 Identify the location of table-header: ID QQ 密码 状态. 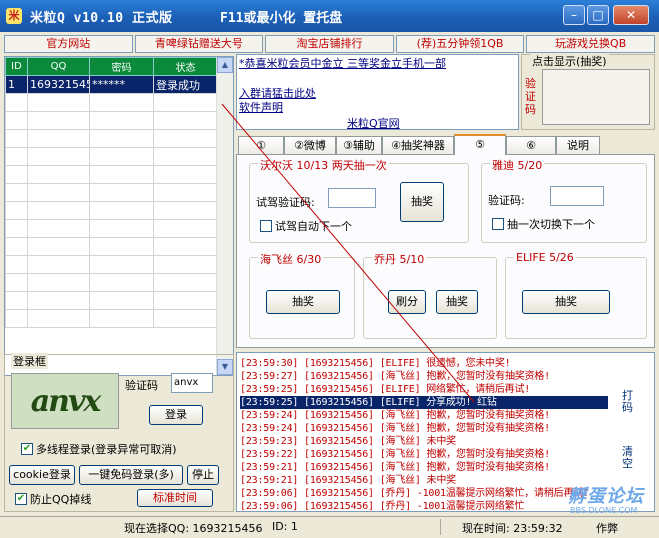
(111, 66).